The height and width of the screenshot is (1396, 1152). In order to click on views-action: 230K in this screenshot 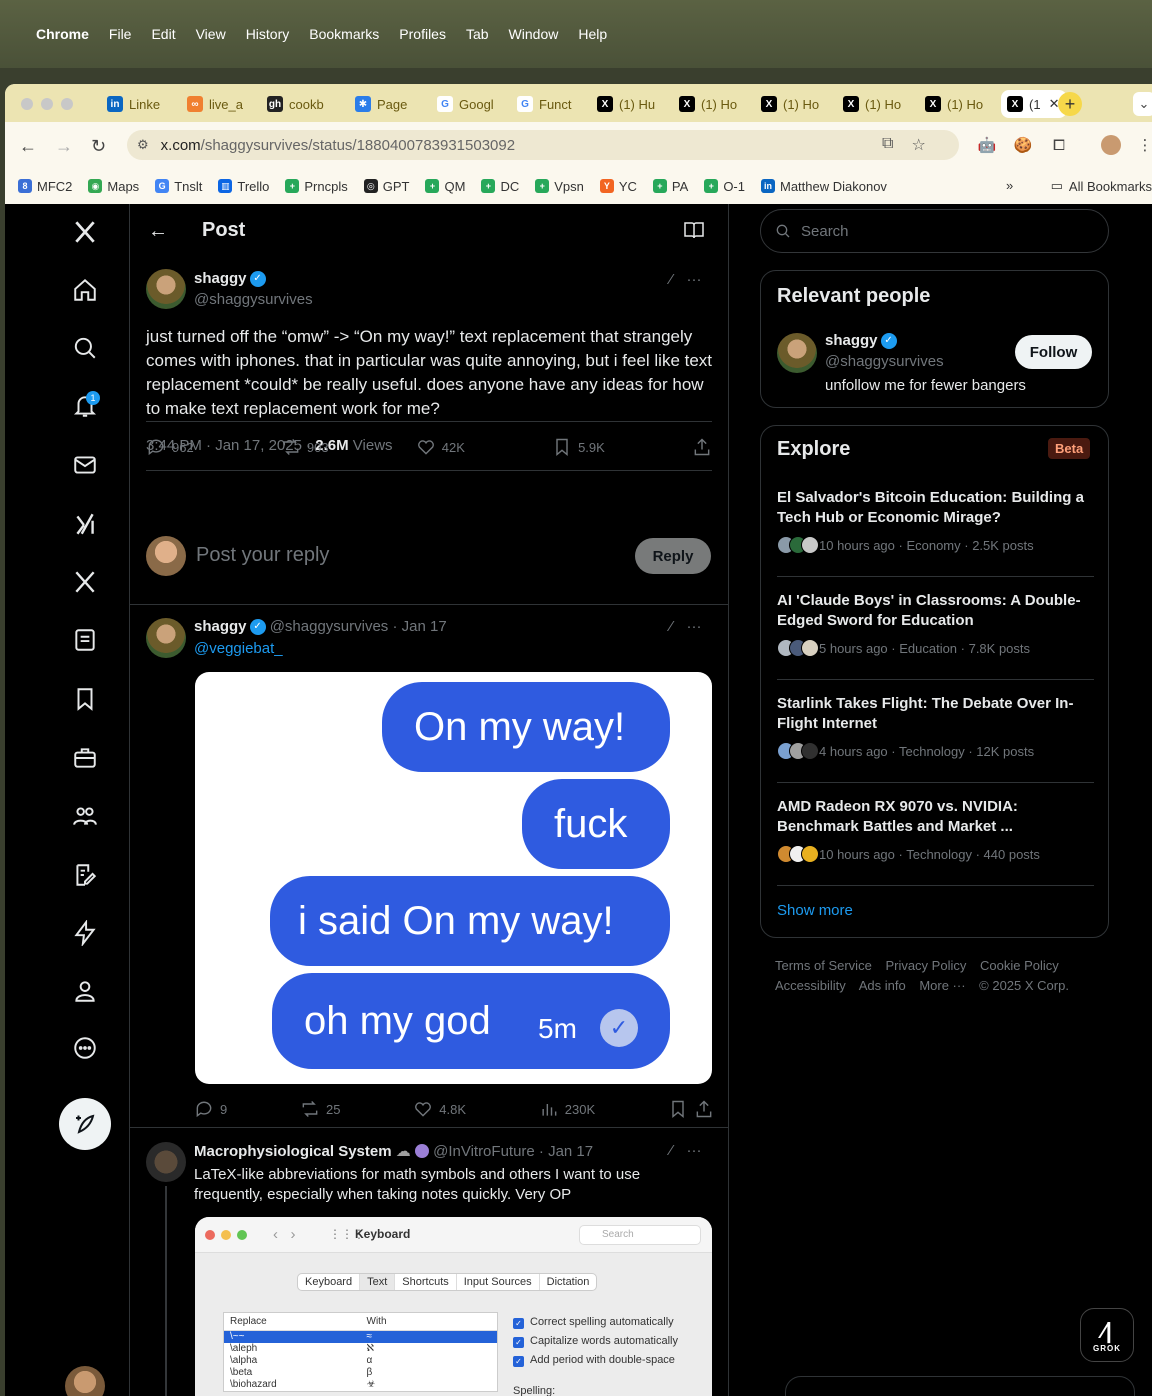, I will do `click(567, 1109)`.